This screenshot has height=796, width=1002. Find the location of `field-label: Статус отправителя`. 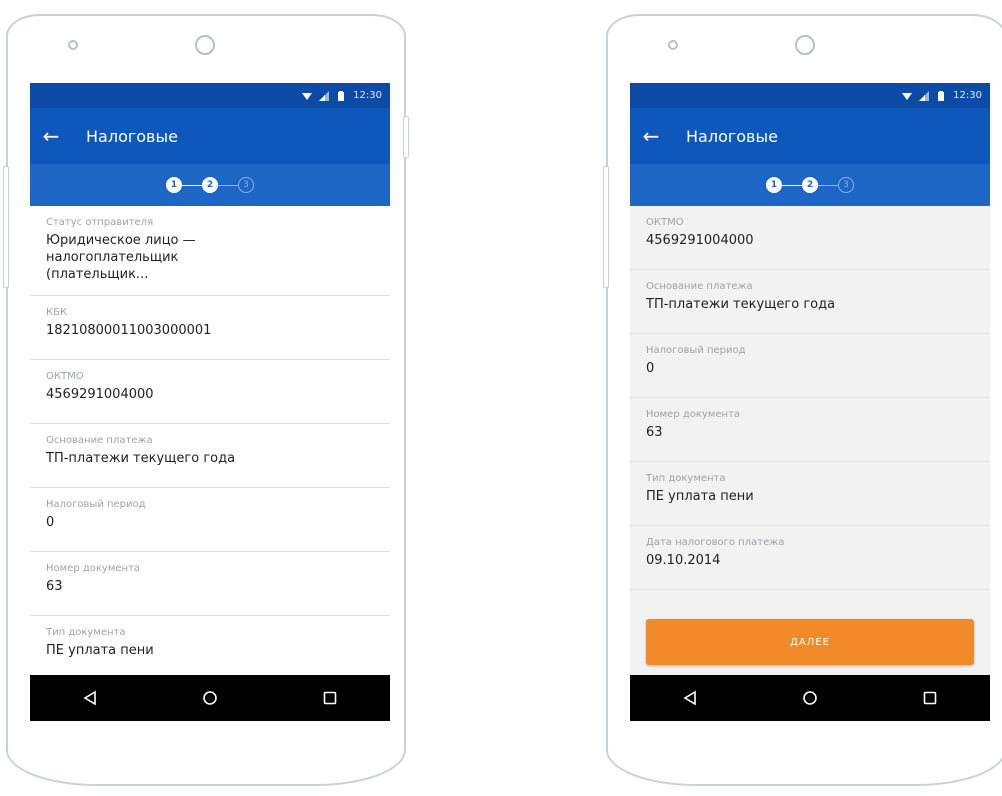

field-label: Статус отправителя is located at coordinates (100, 222).